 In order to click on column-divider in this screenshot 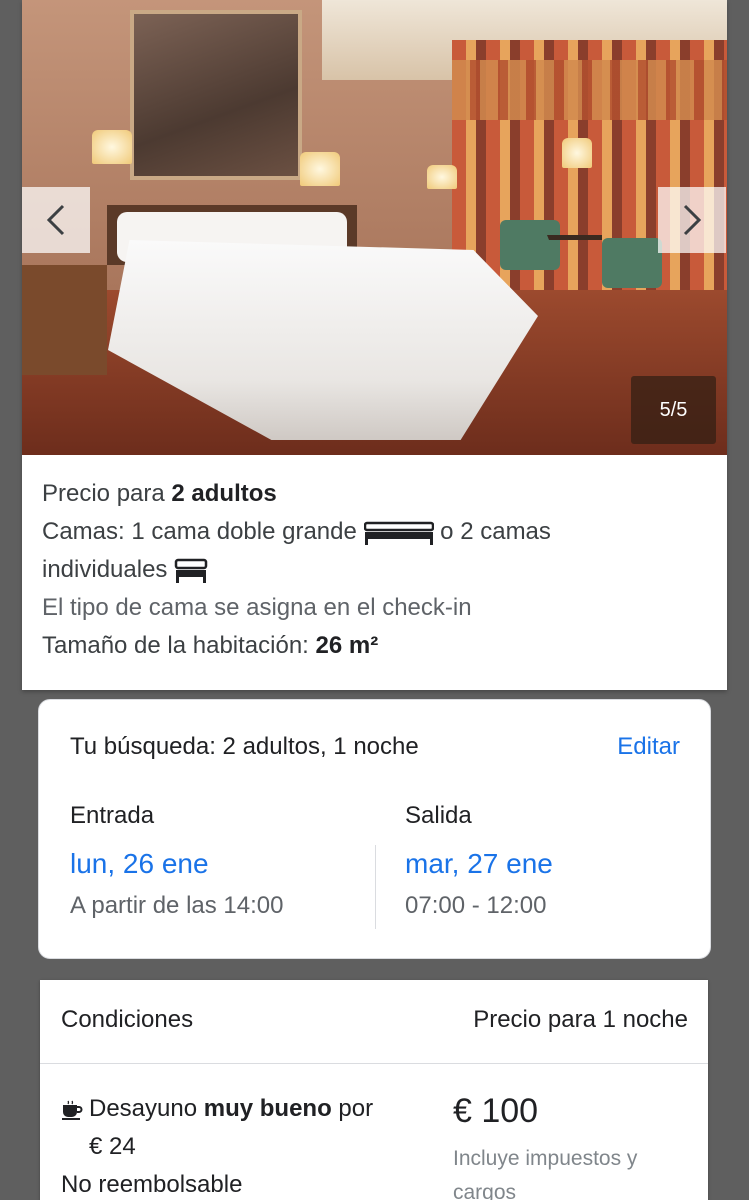, I will do `click(375, 887)`.